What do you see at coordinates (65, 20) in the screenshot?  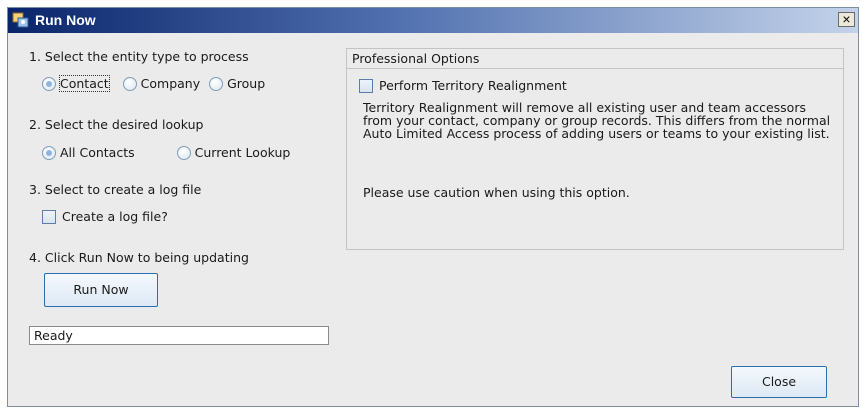 I see `window-title: Run Now` at bounding box center [65, 20].